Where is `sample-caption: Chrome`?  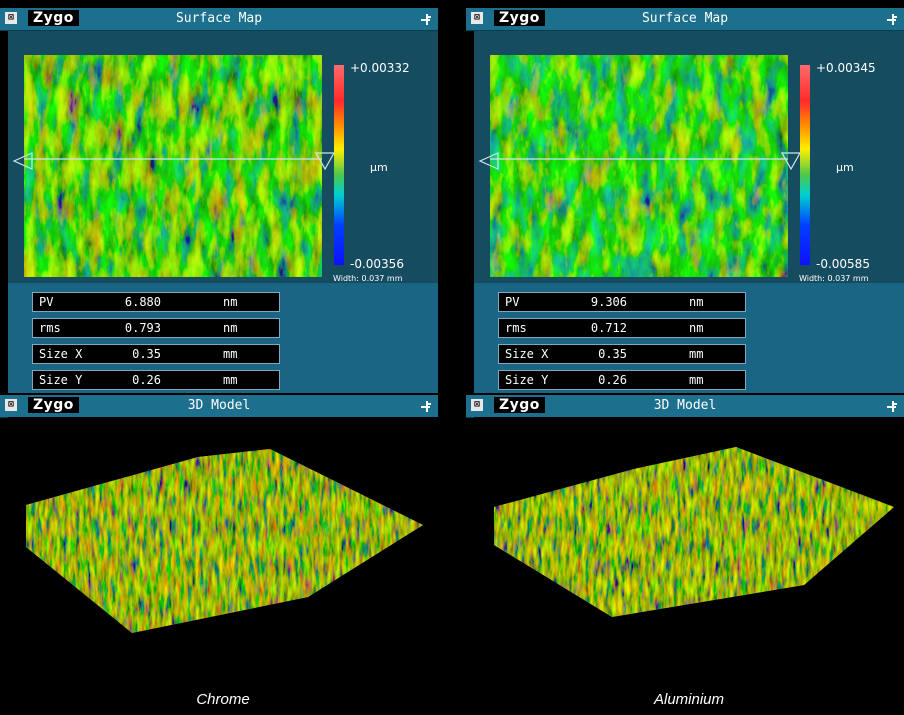
sample-caption: Chrome is located at coordinates (223, 699).